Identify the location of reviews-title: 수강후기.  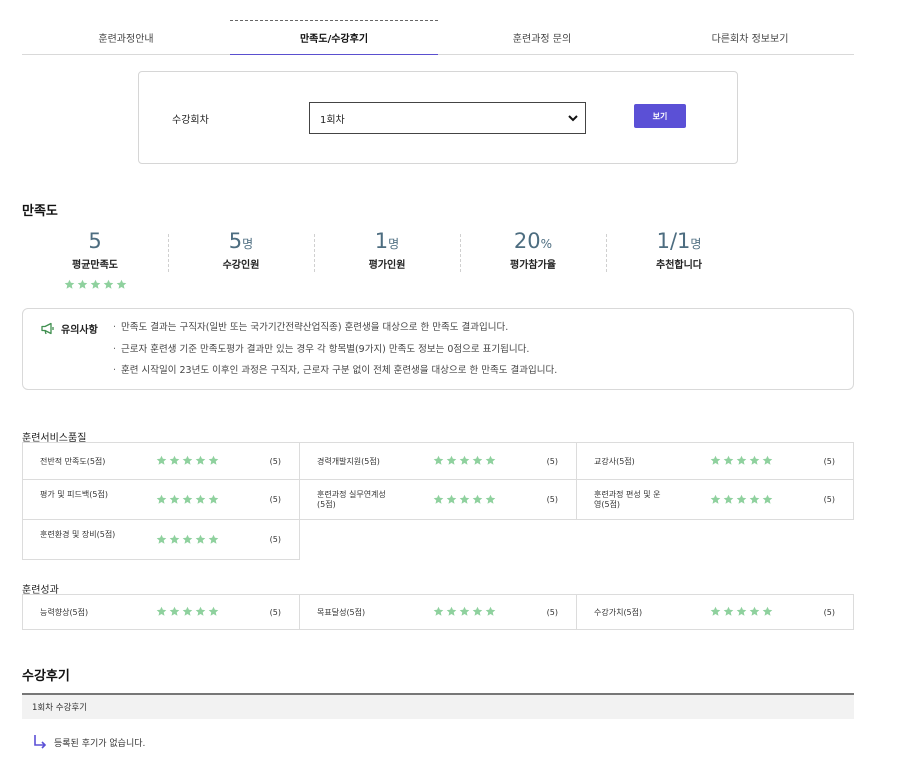
(46, 676).